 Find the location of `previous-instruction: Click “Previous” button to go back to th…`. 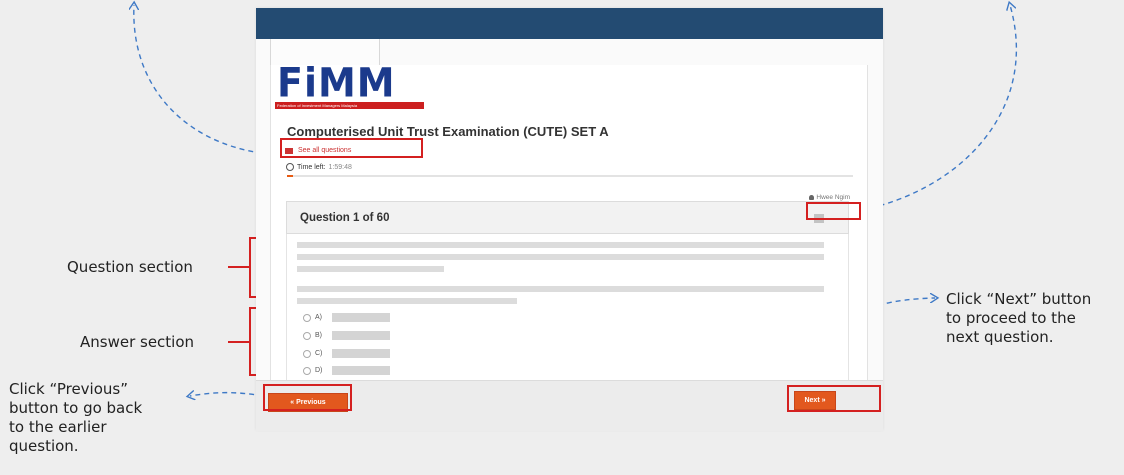

previous-instruction: Click “Previous” button to go back to th… is located at coordinates (95, 418).